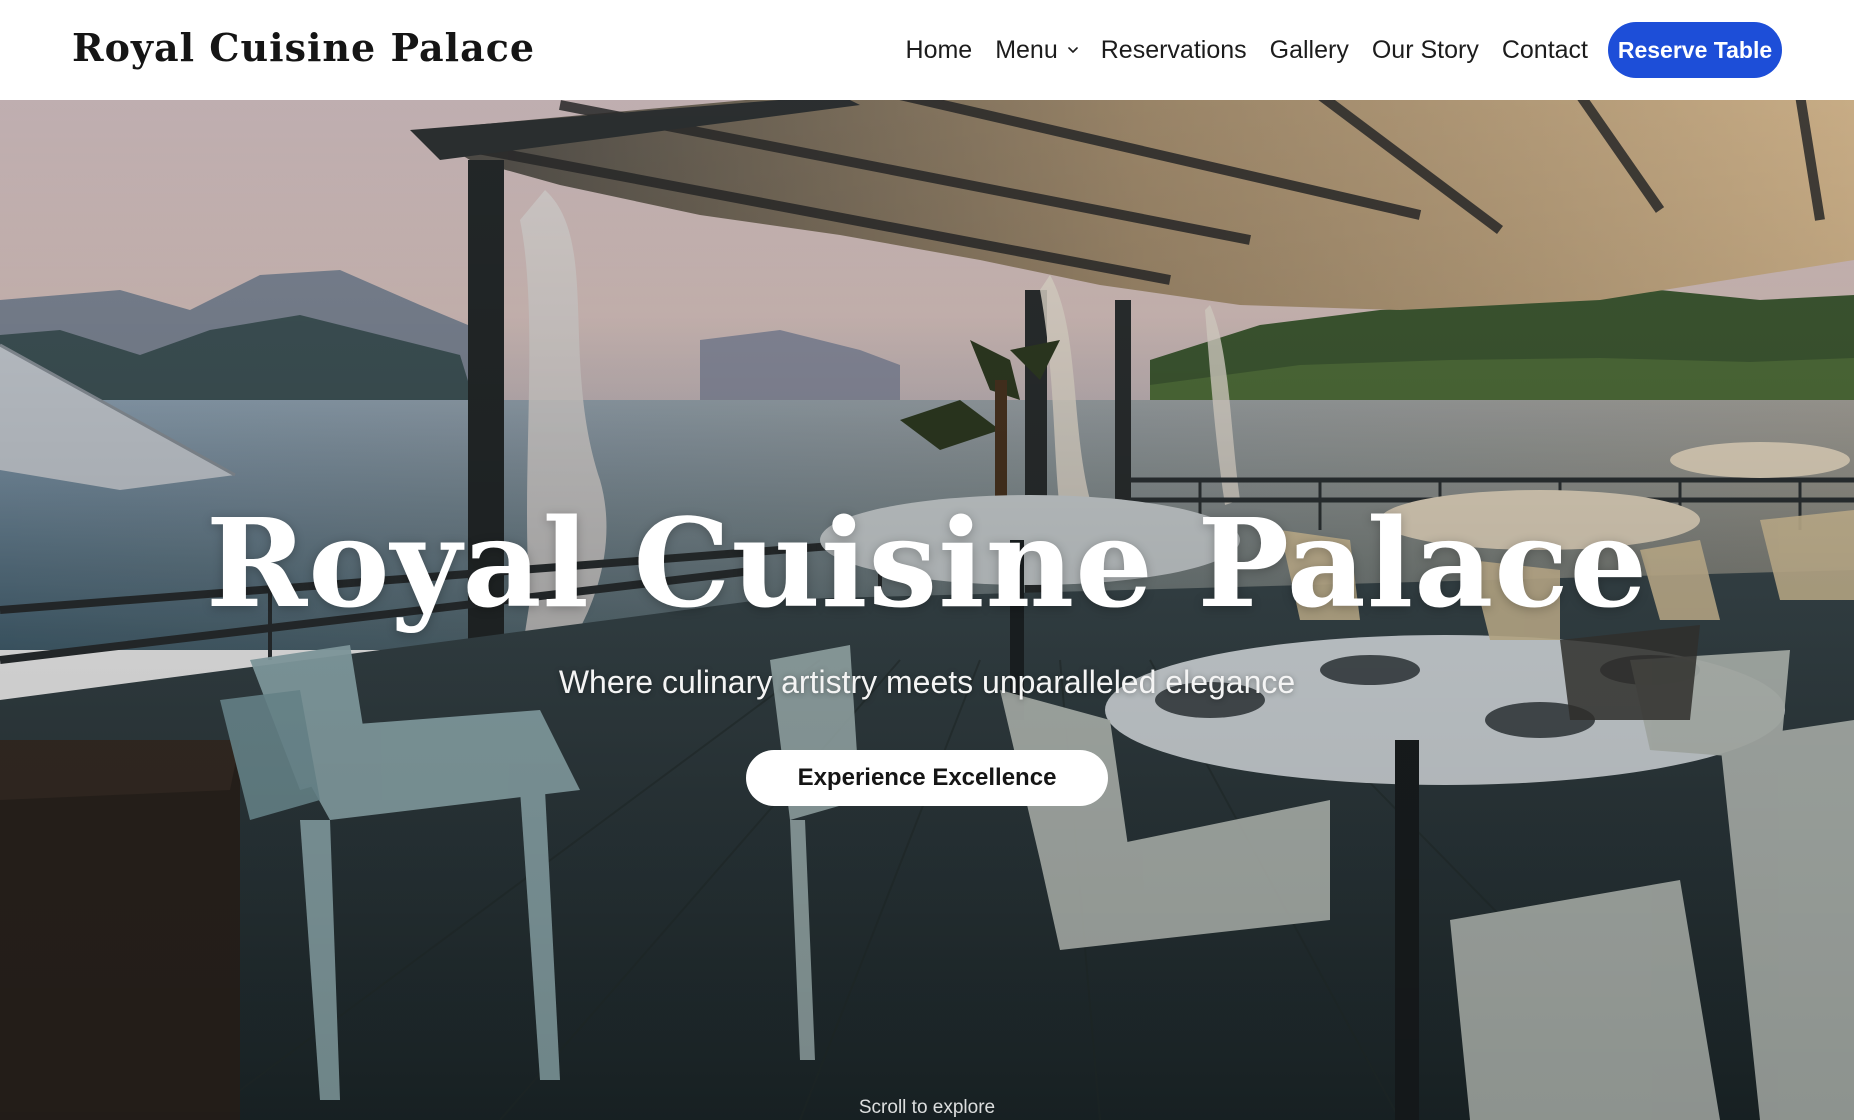 The height and width of the screenshot is (1120, 1854). Describe the element at coordinates (927, 563) in the screenshot. I see `hero-title: Royal Cuisine Palace` at that location.